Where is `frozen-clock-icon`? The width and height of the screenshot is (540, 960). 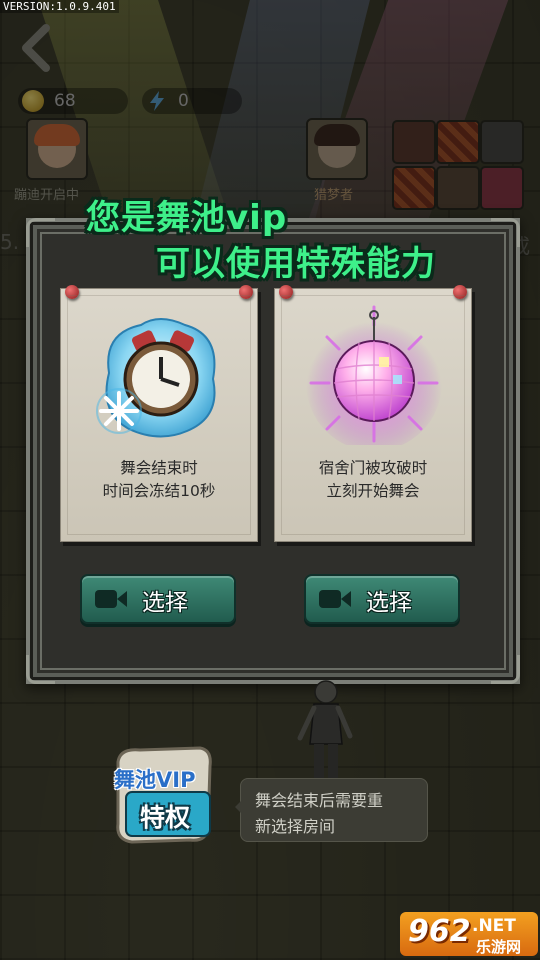
frozen-clock-icon is located at coordinates (156, 378).